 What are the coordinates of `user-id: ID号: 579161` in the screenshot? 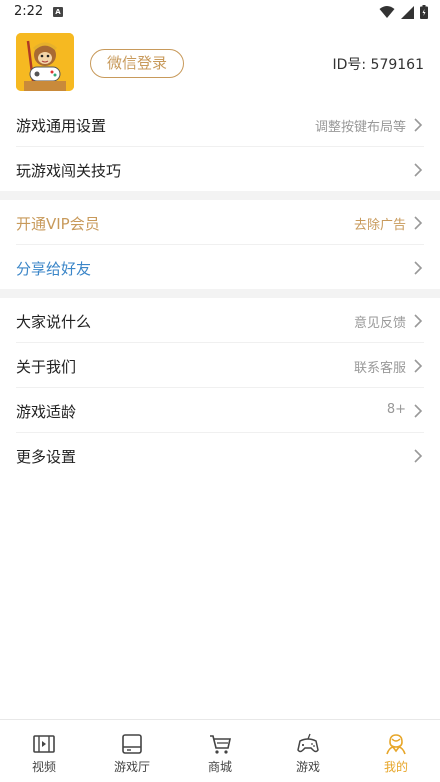 It's located at (378, 65).